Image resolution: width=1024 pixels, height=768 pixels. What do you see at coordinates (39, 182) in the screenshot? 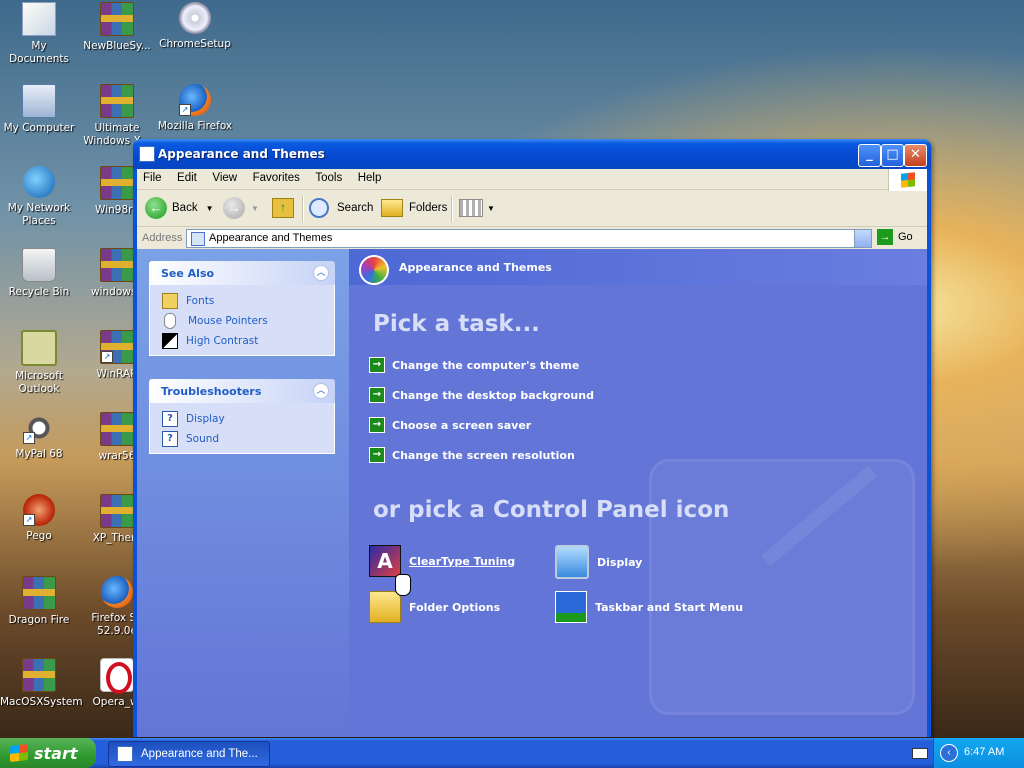
I see `network-globe-icon` at bounding box center [39, 182].